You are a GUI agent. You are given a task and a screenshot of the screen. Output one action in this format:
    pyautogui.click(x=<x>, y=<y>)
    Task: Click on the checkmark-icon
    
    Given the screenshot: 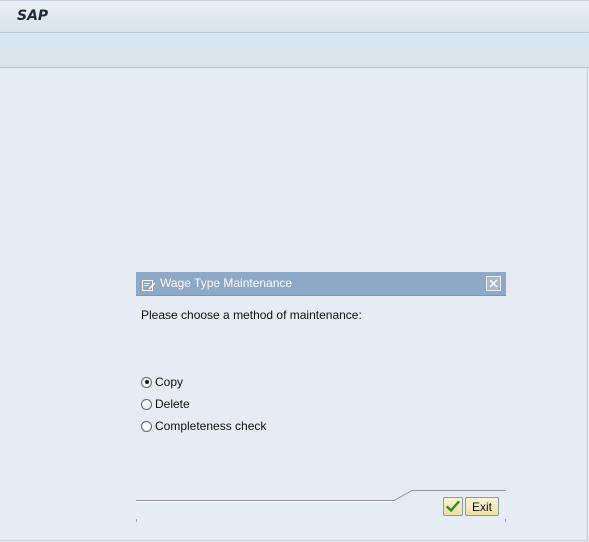 What is the action you would take?
    pyautogui.click(x=453, y=506)
    